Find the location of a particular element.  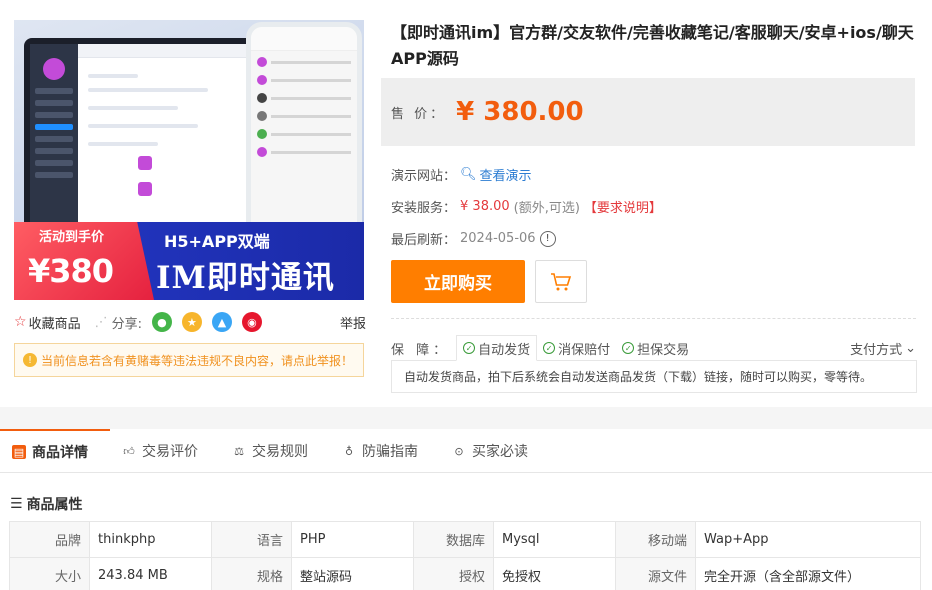

price-value: ¥ 380.00 is located at coordinates (520, 112).